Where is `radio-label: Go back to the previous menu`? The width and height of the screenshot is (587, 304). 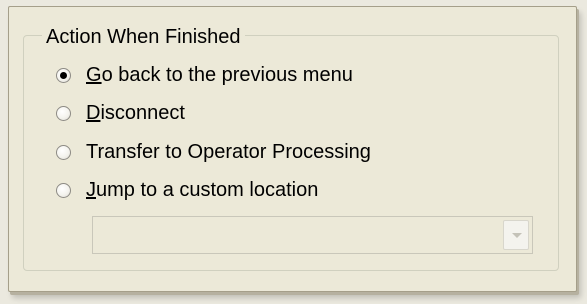
radio-label: Go back to the previous menu is located at coordinates (219, 75).